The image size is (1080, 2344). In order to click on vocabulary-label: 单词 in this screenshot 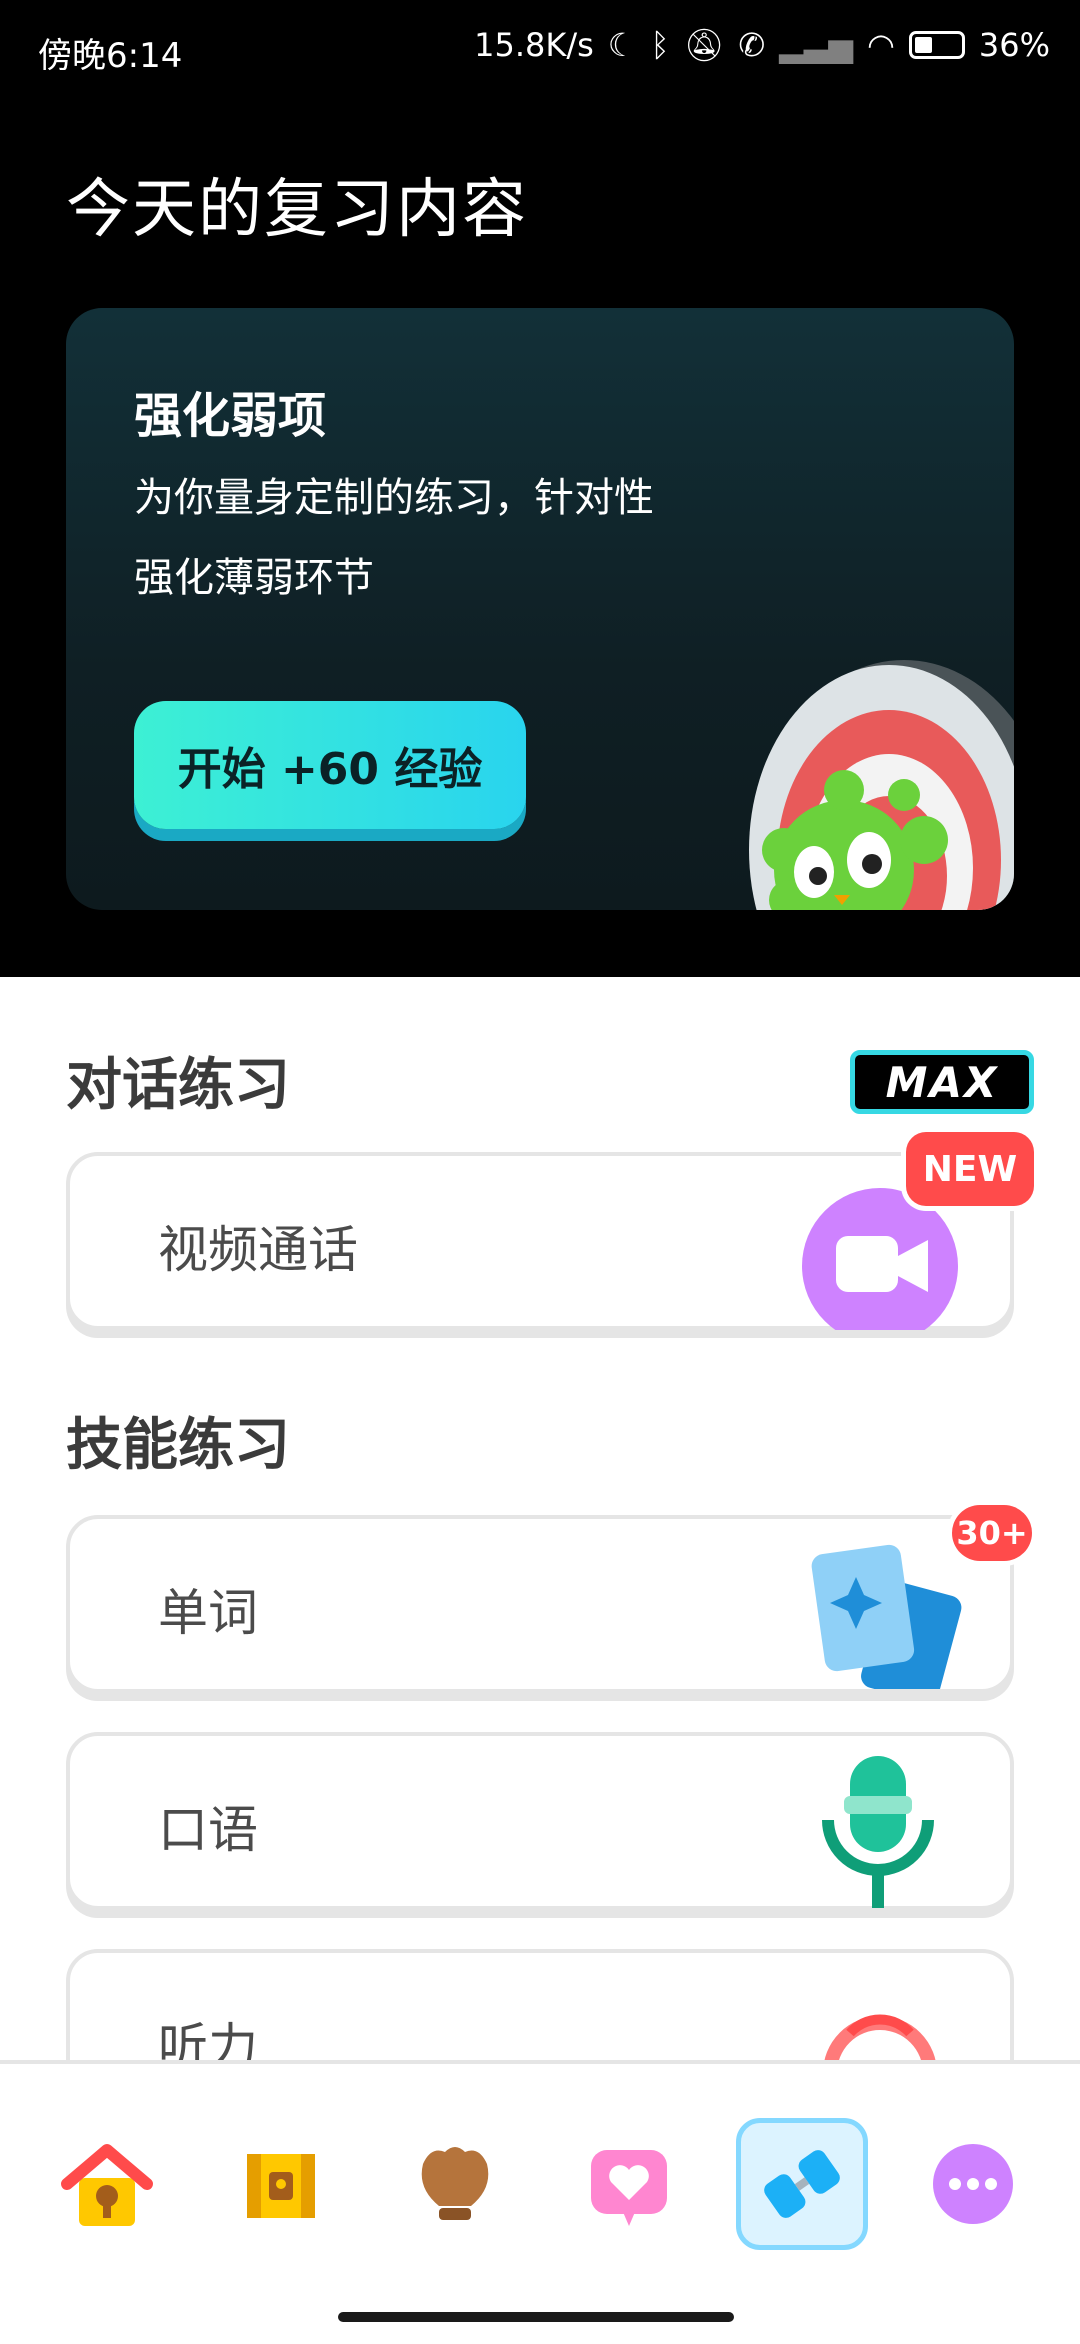, I will do `click(208, 1613)`.